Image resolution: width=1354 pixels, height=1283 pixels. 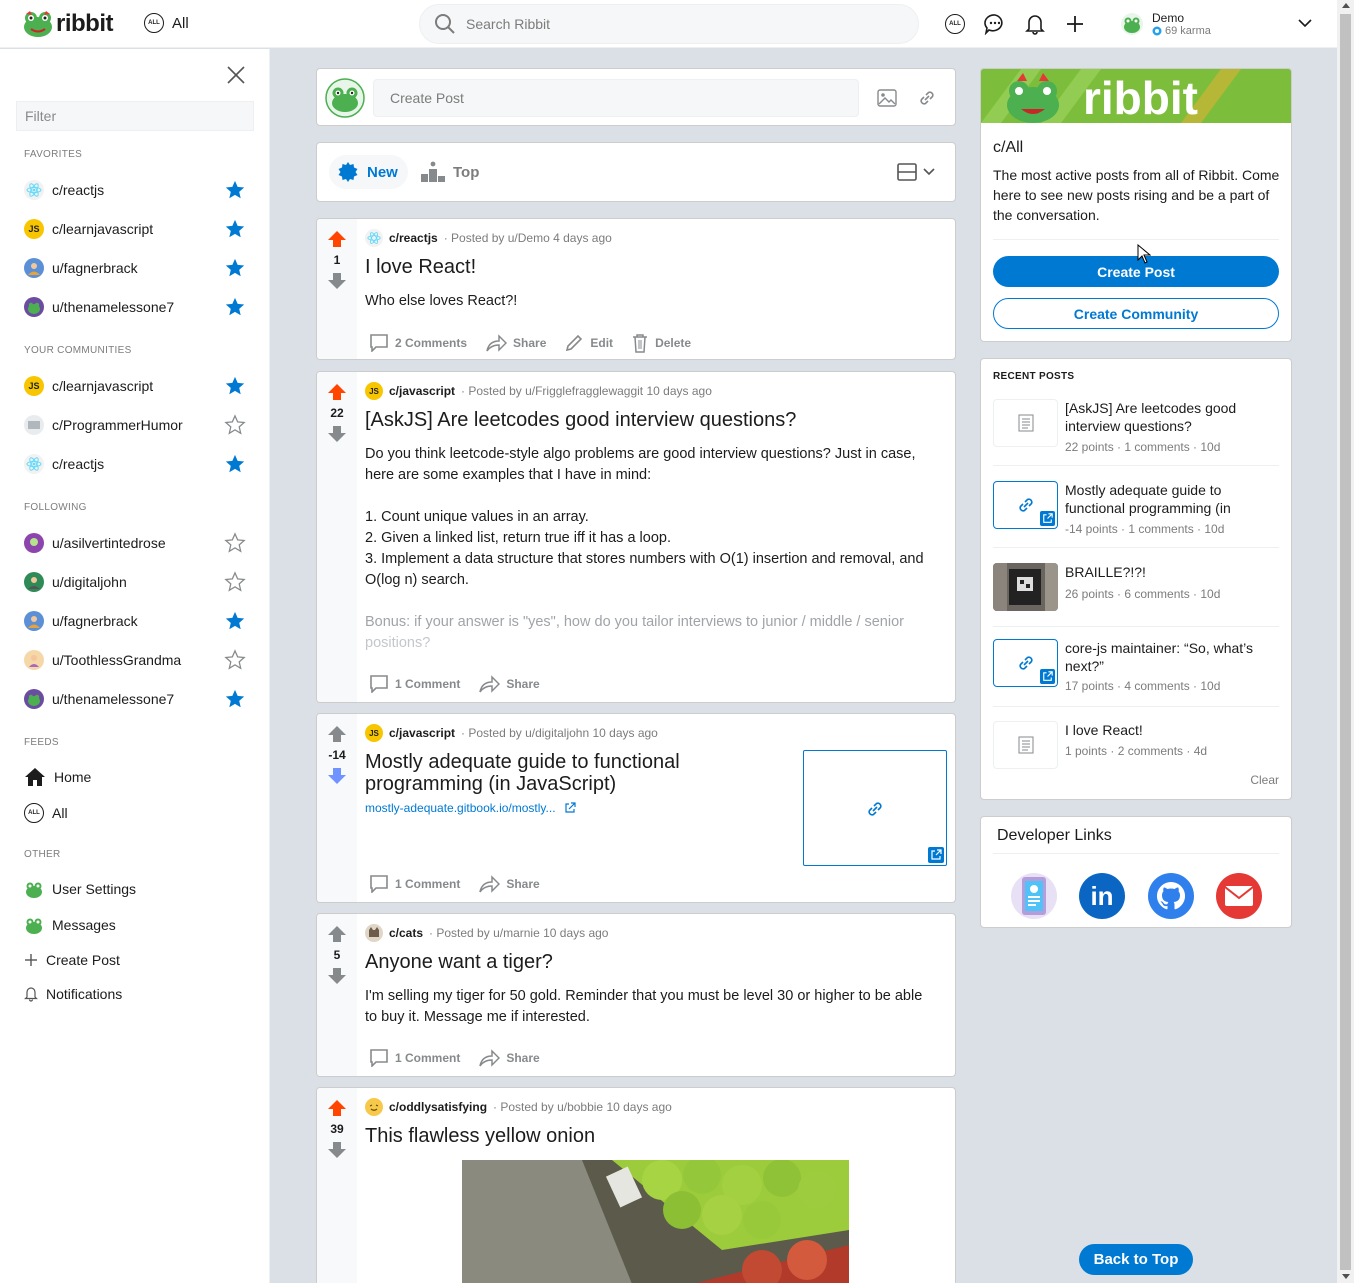 What do you see at coordinates (420, 267) in the screenshot?
I see `post-title: I love React!` at bounding box center [420, 267].